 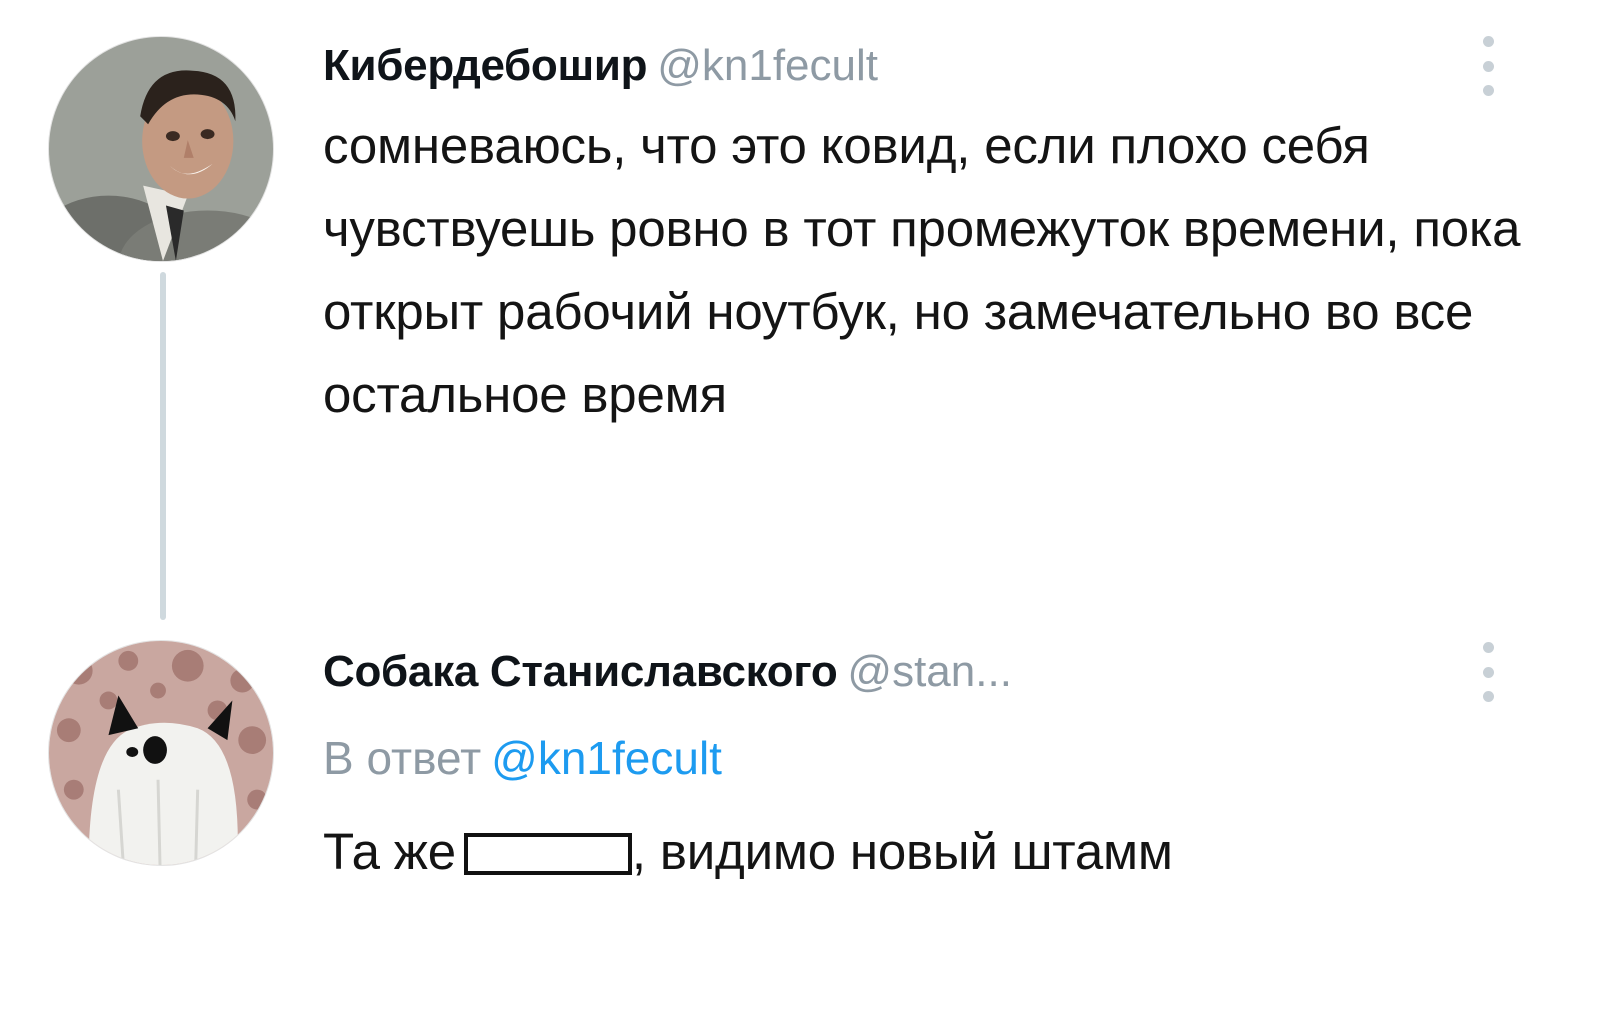 I want to click on ghost-costume-avatar-icon, so click(x=161, y=753).